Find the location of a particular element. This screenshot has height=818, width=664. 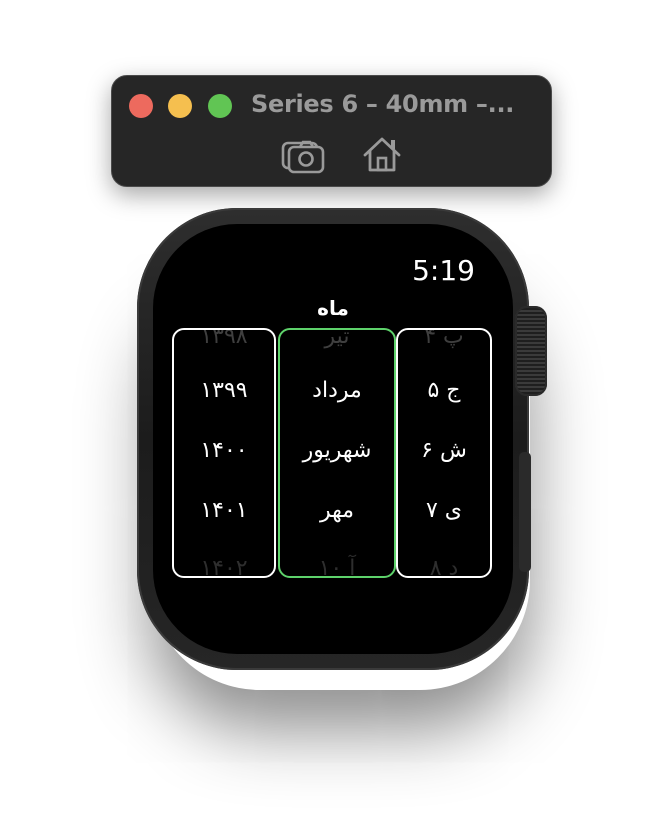

picker-item: ۱۴۰۱ is located at coordinates (224, 510).